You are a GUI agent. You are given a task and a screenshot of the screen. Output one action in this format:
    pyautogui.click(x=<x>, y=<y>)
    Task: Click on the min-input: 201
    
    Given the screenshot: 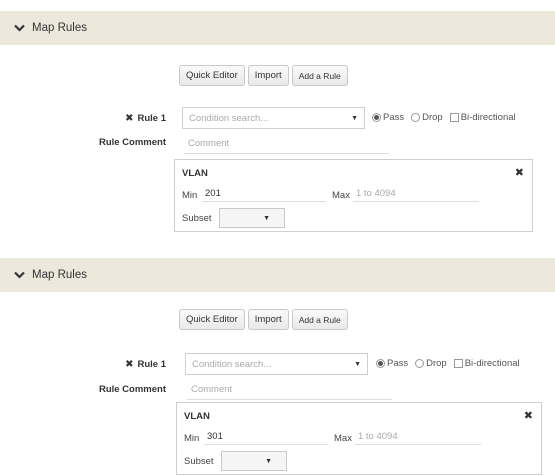 What is the action you would take?
    pyautogui.click(x=264, y=195)
    